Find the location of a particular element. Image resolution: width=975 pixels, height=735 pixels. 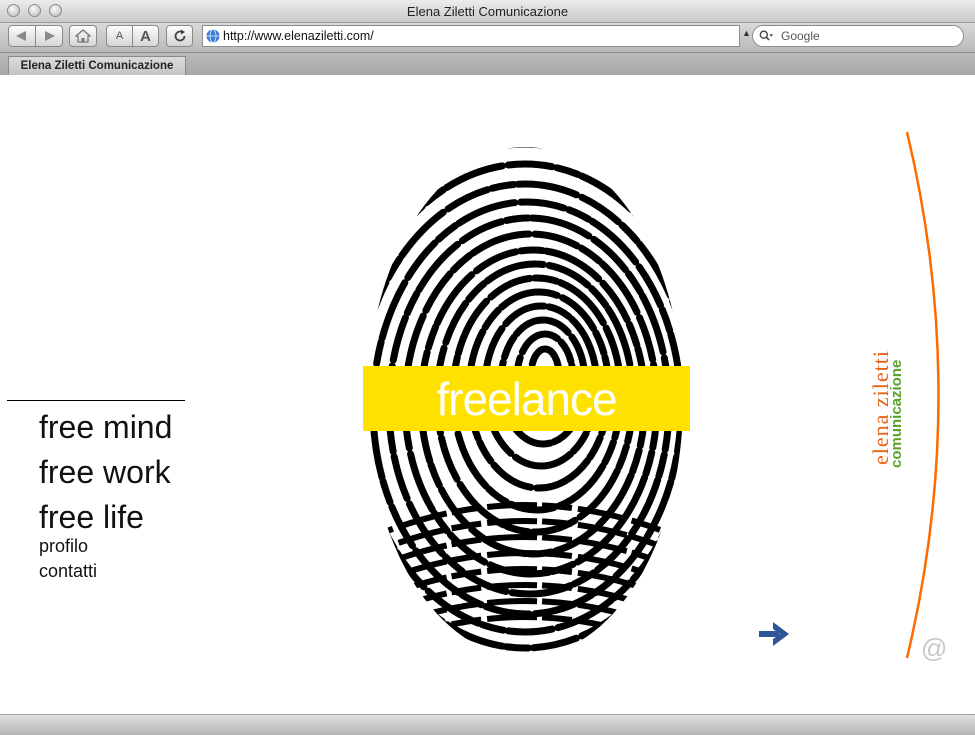

tab-bar: Elena Ziletti Comunicazione is located at coordinates (487, 64).